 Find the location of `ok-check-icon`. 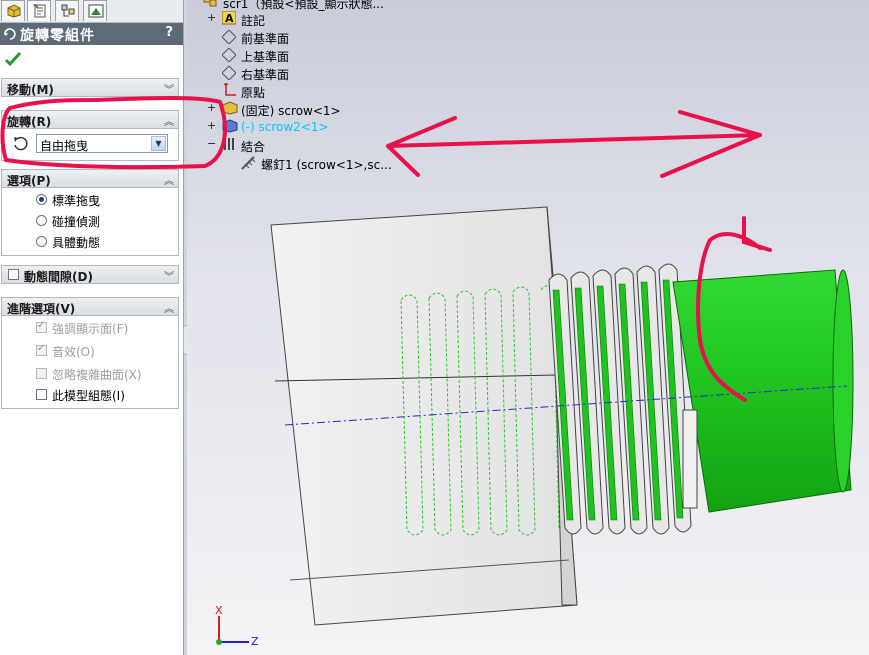

ok-check-icon is located at coordinates (13, 59).